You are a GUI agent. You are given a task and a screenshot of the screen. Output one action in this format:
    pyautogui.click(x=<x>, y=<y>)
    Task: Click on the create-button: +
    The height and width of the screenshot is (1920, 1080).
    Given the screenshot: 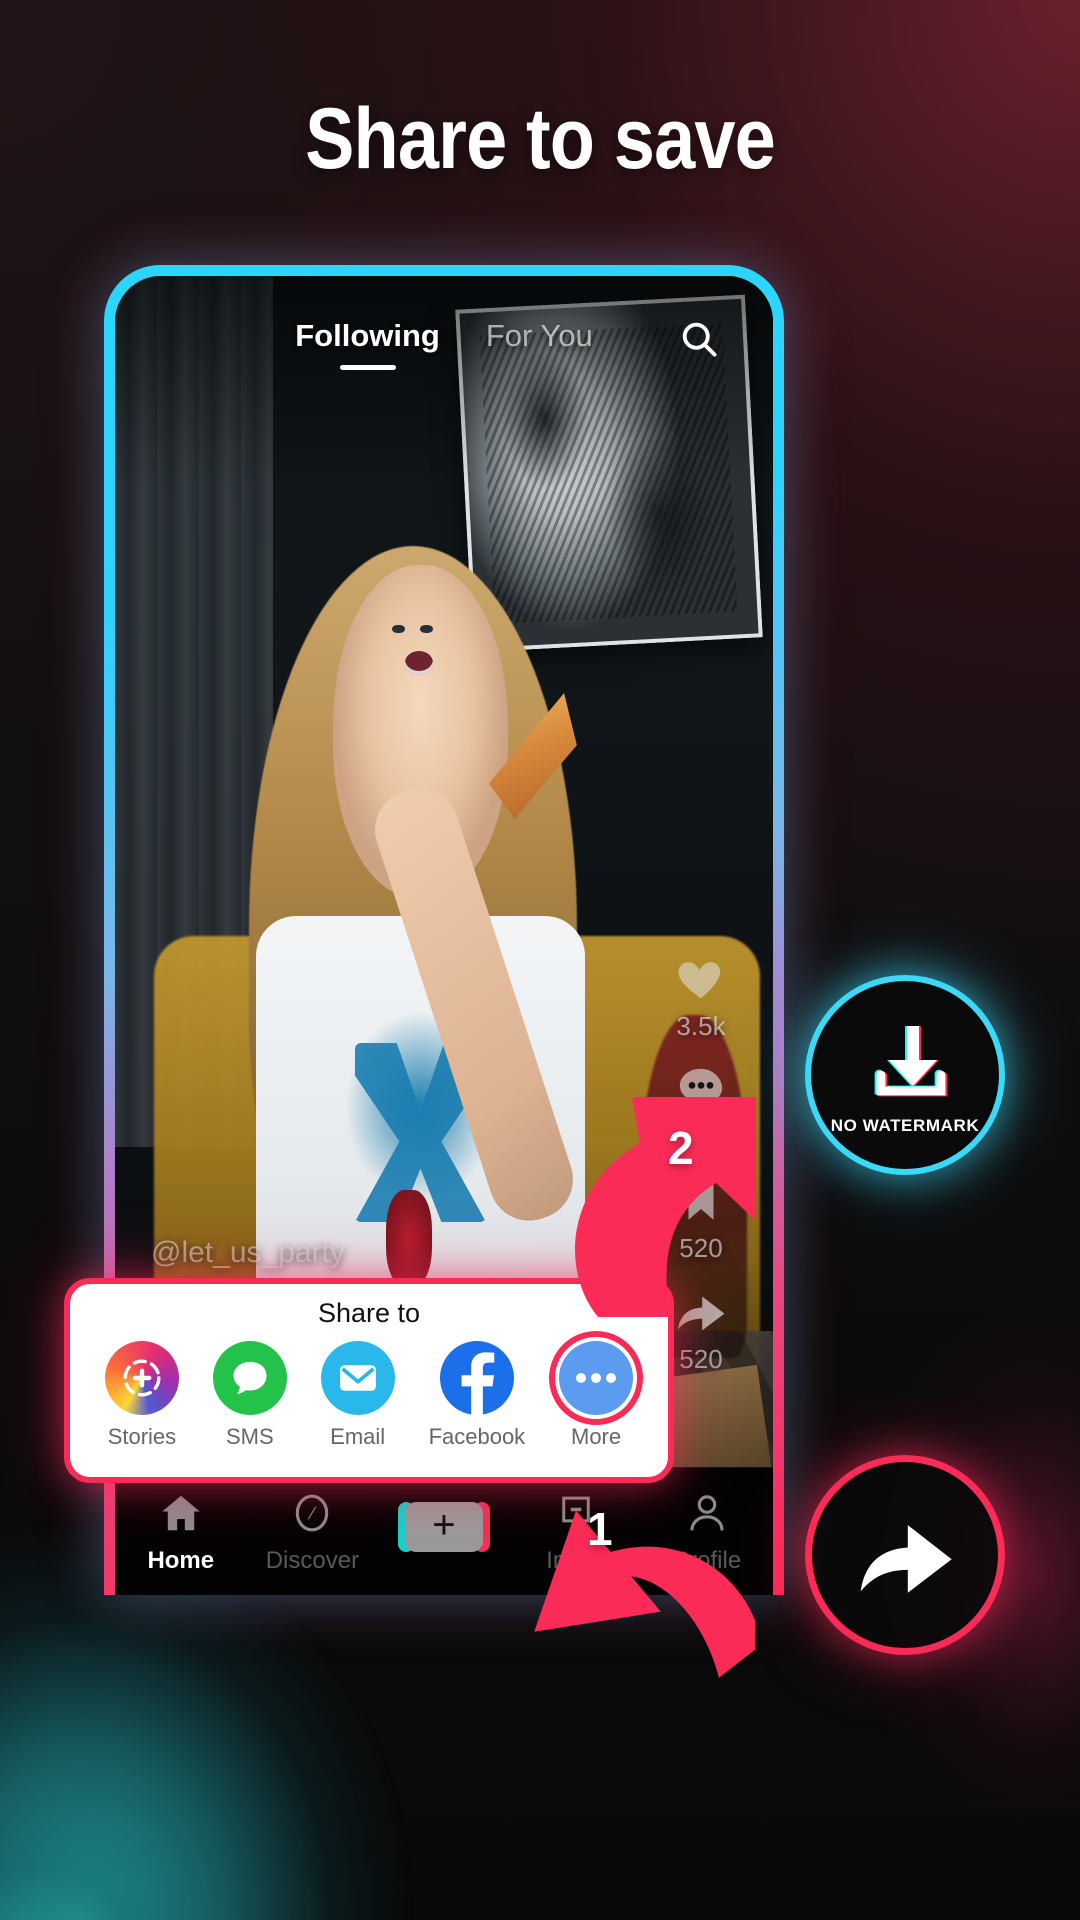 What is the action you would take?
    pyautogui.click(x=443, y=1526)
    